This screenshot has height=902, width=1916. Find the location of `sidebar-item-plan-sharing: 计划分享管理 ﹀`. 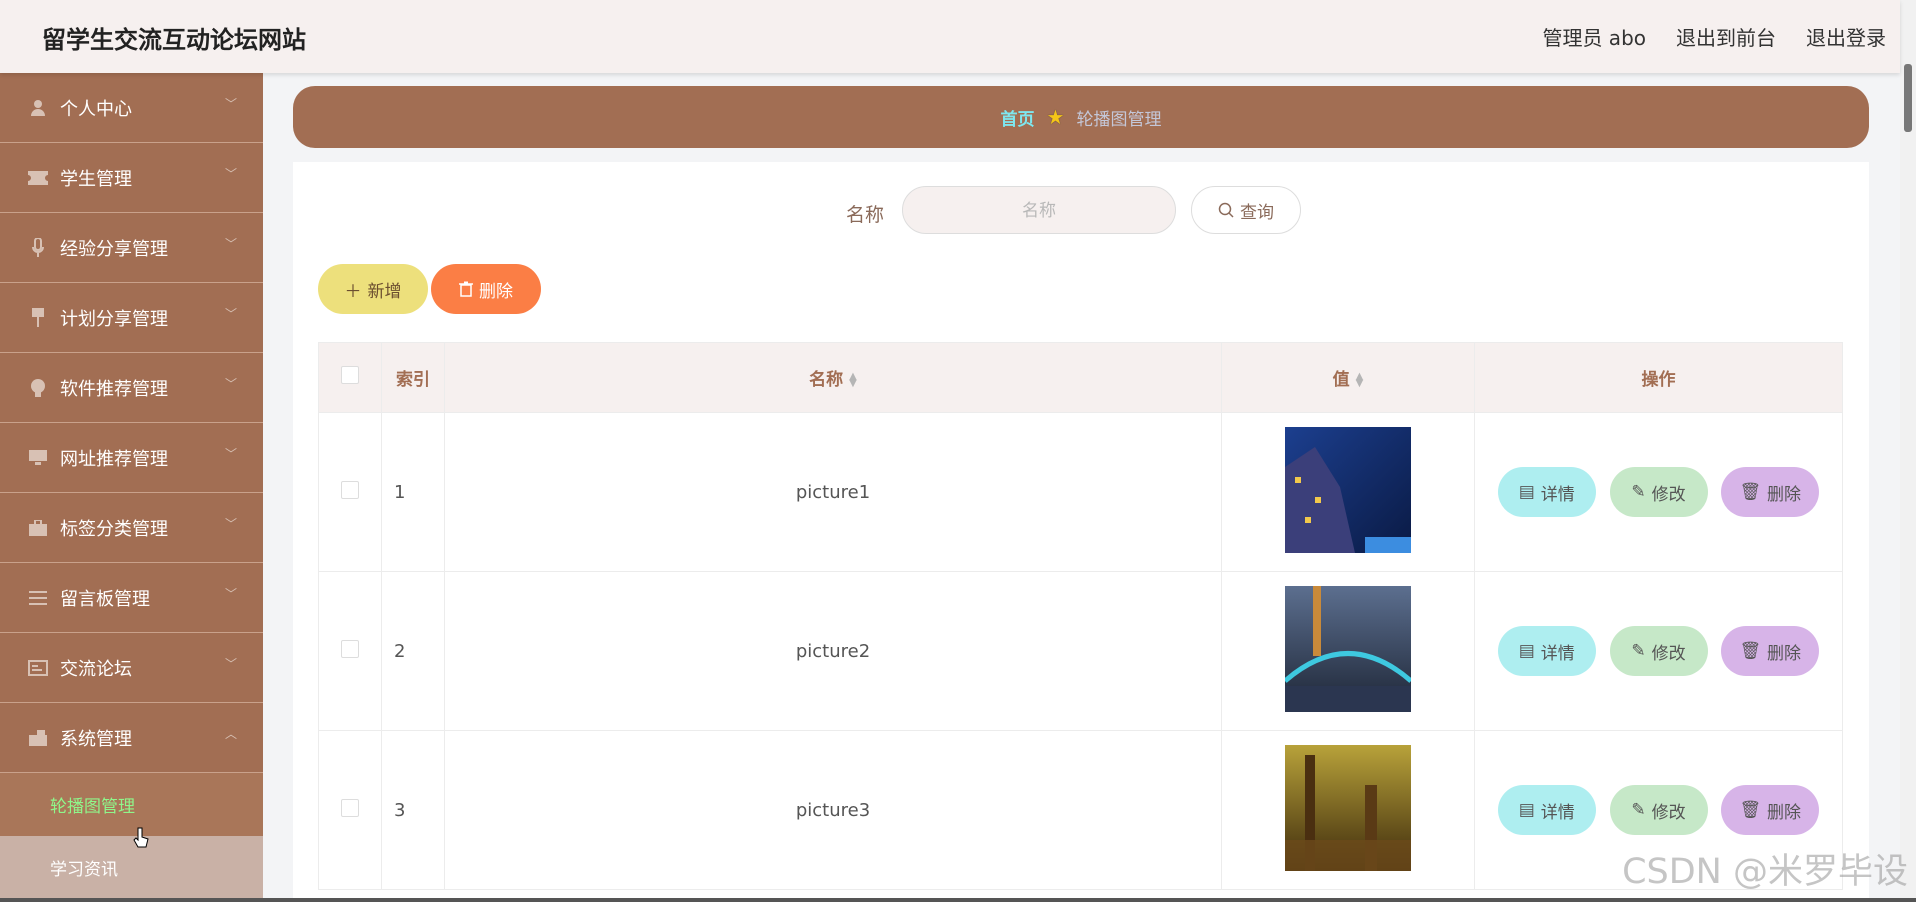

sidebar-item-plan-sharing: 计划分享管理 ﹀ is located at coordinates (131, 318).